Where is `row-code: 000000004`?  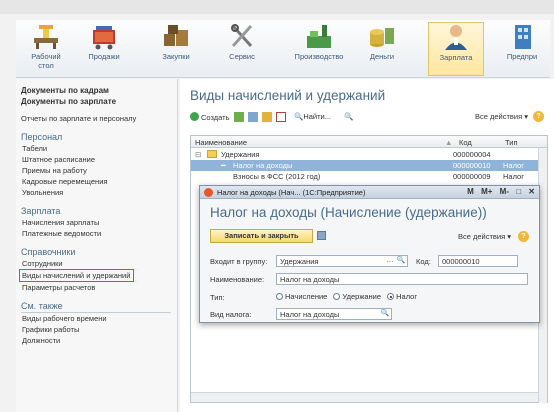 row-code: 000000004 is located at coordinates (472, 154).